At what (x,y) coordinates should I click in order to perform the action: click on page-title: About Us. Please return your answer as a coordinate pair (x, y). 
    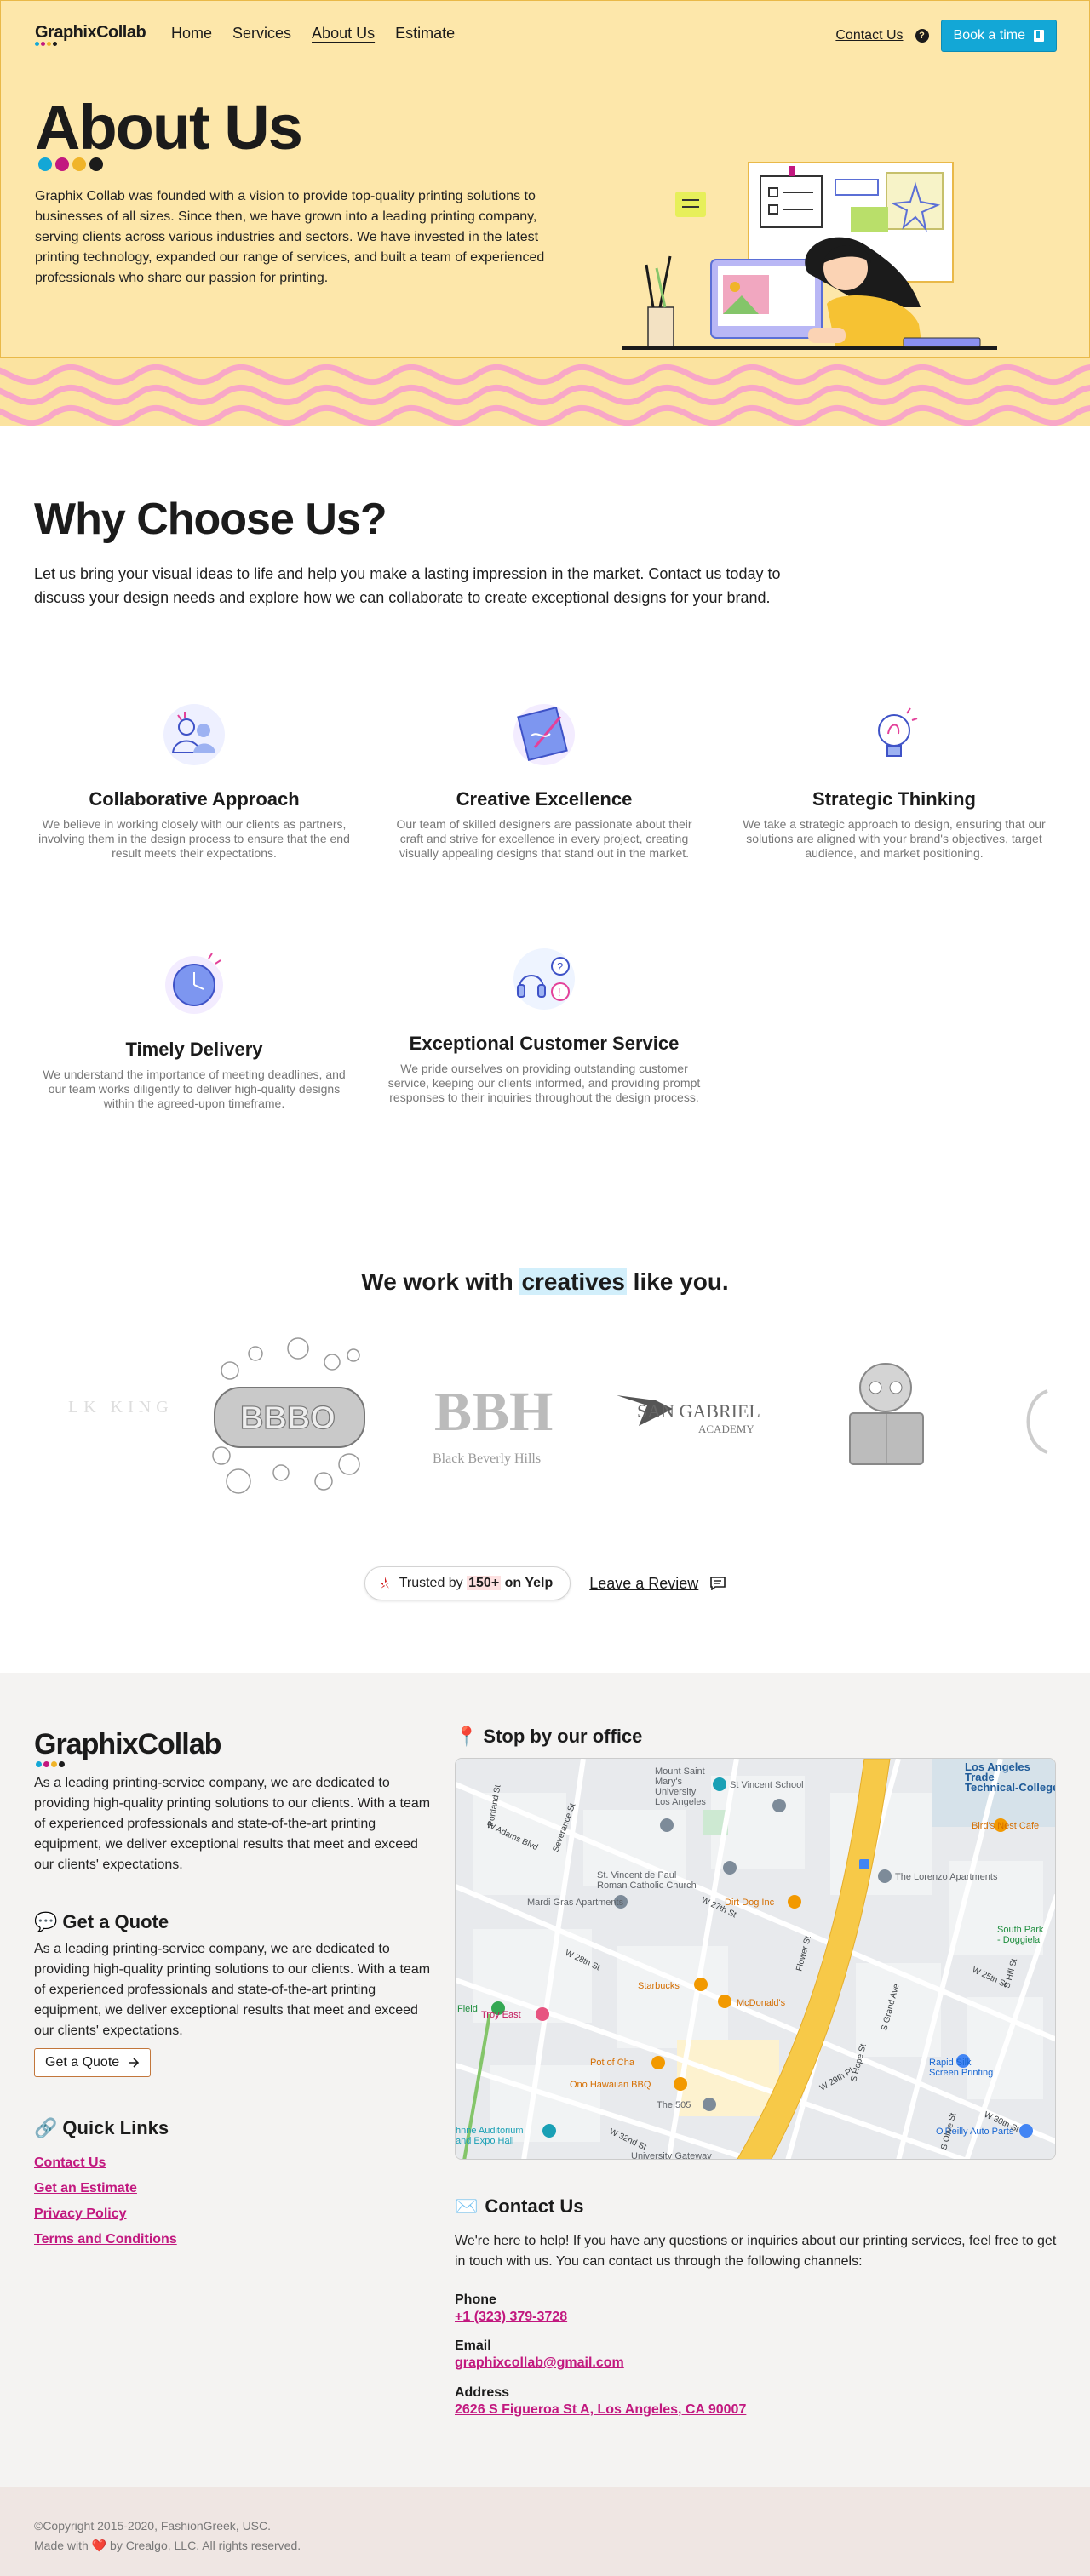
    Looking at the image, I should click on (169, 127).